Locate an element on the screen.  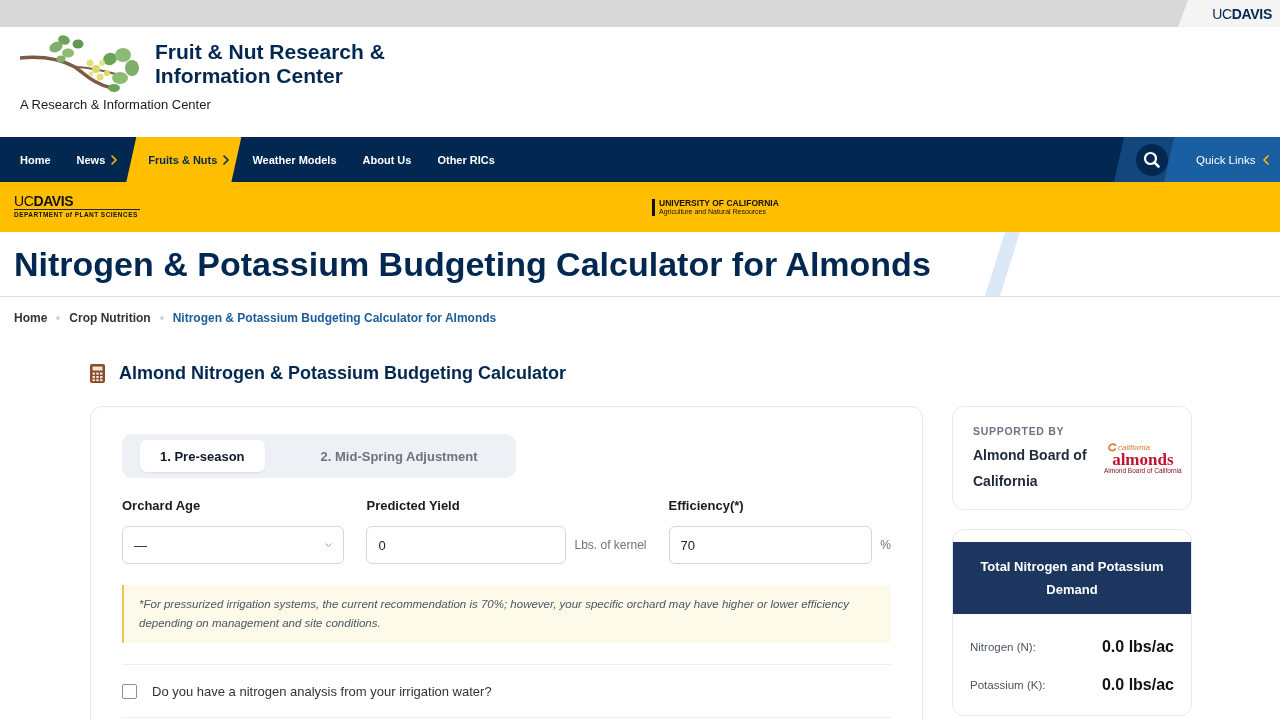
unit-label: Lbs. of kernel is located at coordinates (610, 545).